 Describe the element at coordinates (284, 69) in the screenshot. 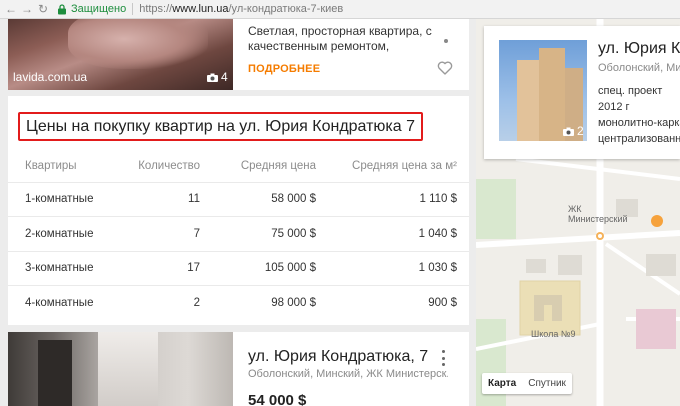

I see `more-link: ПОДРОБНЕЕ` at that location.